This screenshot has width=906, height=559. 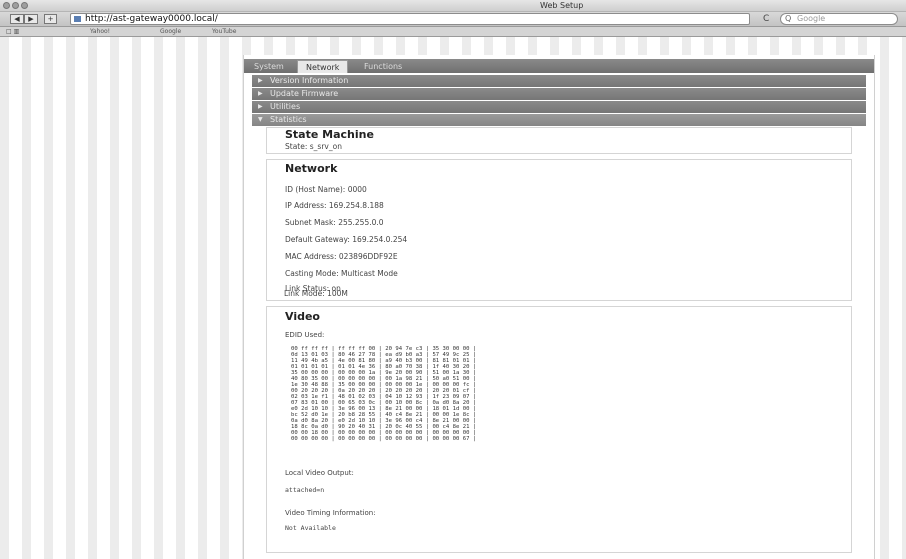 I want to click on host-name-field: ID (Host Name): 0000, so click(x=326, y=189).